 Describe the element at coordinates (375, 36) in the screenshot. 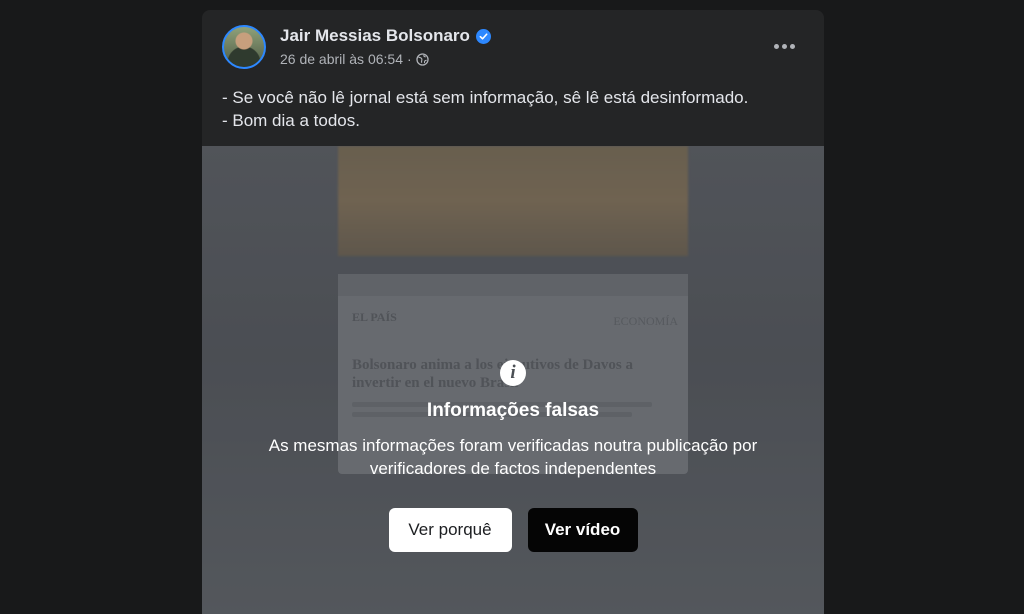

I see `author-name: Jair Messias Bolsonaro` at that location.